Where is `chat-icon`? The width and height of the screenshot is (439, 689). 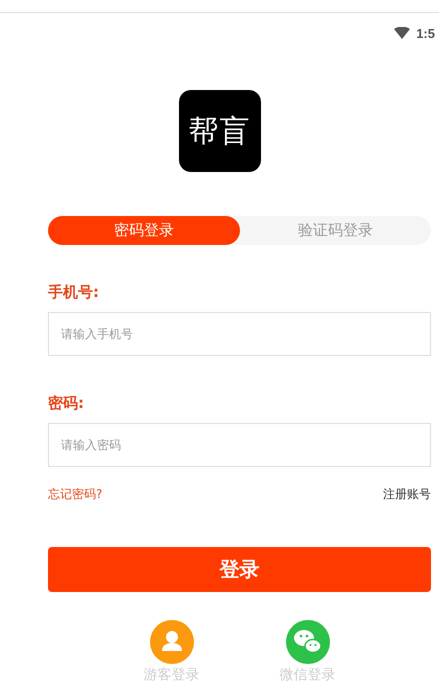 chat-icon is located at coordinates (308, 642).